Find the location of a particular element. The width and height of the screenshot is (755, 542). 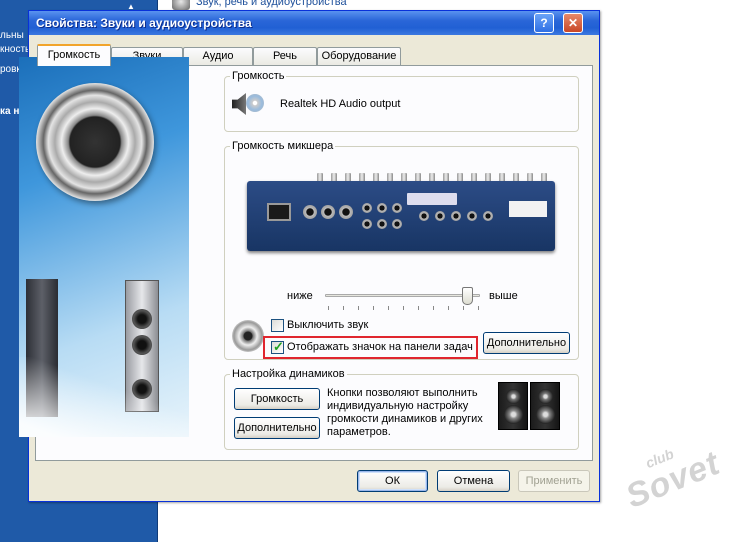

mixer-volume-slider-track is located at coordinates (402, 295).